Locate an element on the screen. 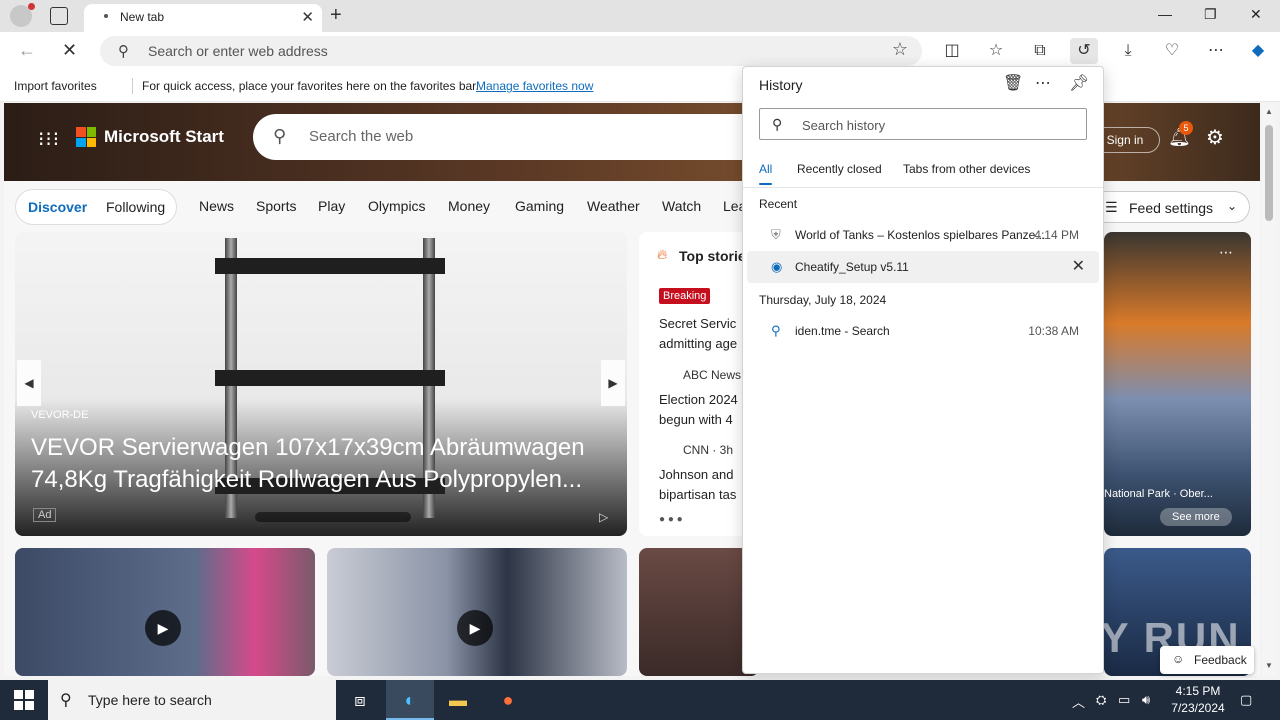  settings-more-icon: ⋯ is located at coordinates (1216, 51).